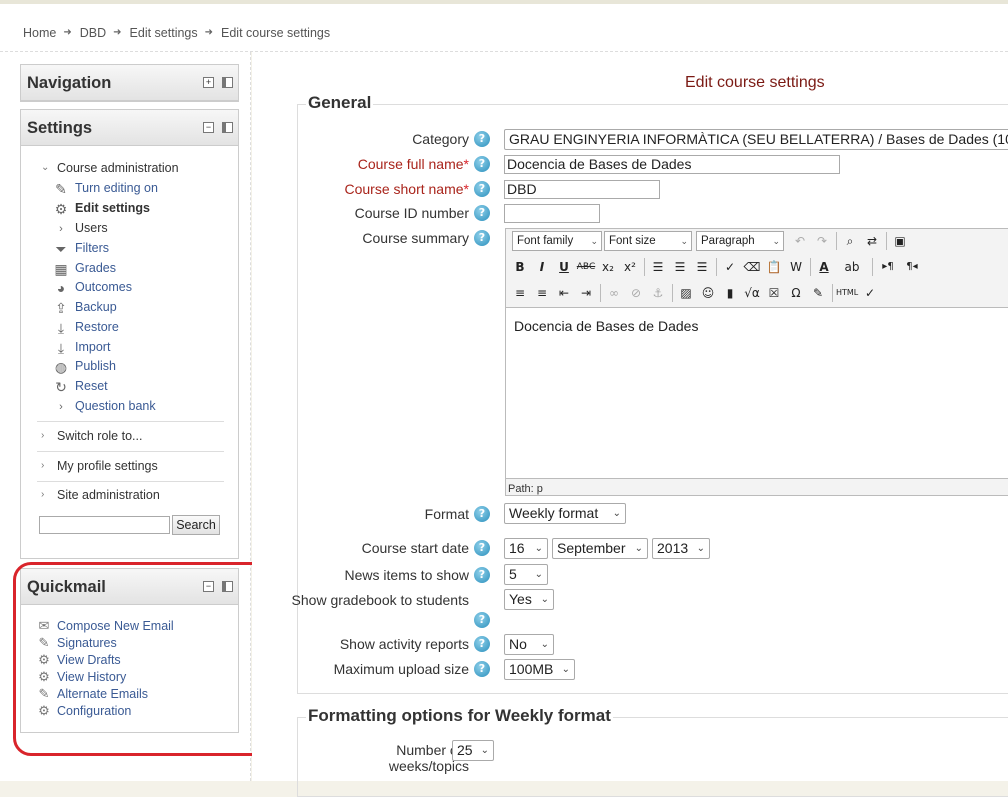 The height and width of the screenshot is (797, 1008). I want to click on toolbar-separator, so click(810, 267).